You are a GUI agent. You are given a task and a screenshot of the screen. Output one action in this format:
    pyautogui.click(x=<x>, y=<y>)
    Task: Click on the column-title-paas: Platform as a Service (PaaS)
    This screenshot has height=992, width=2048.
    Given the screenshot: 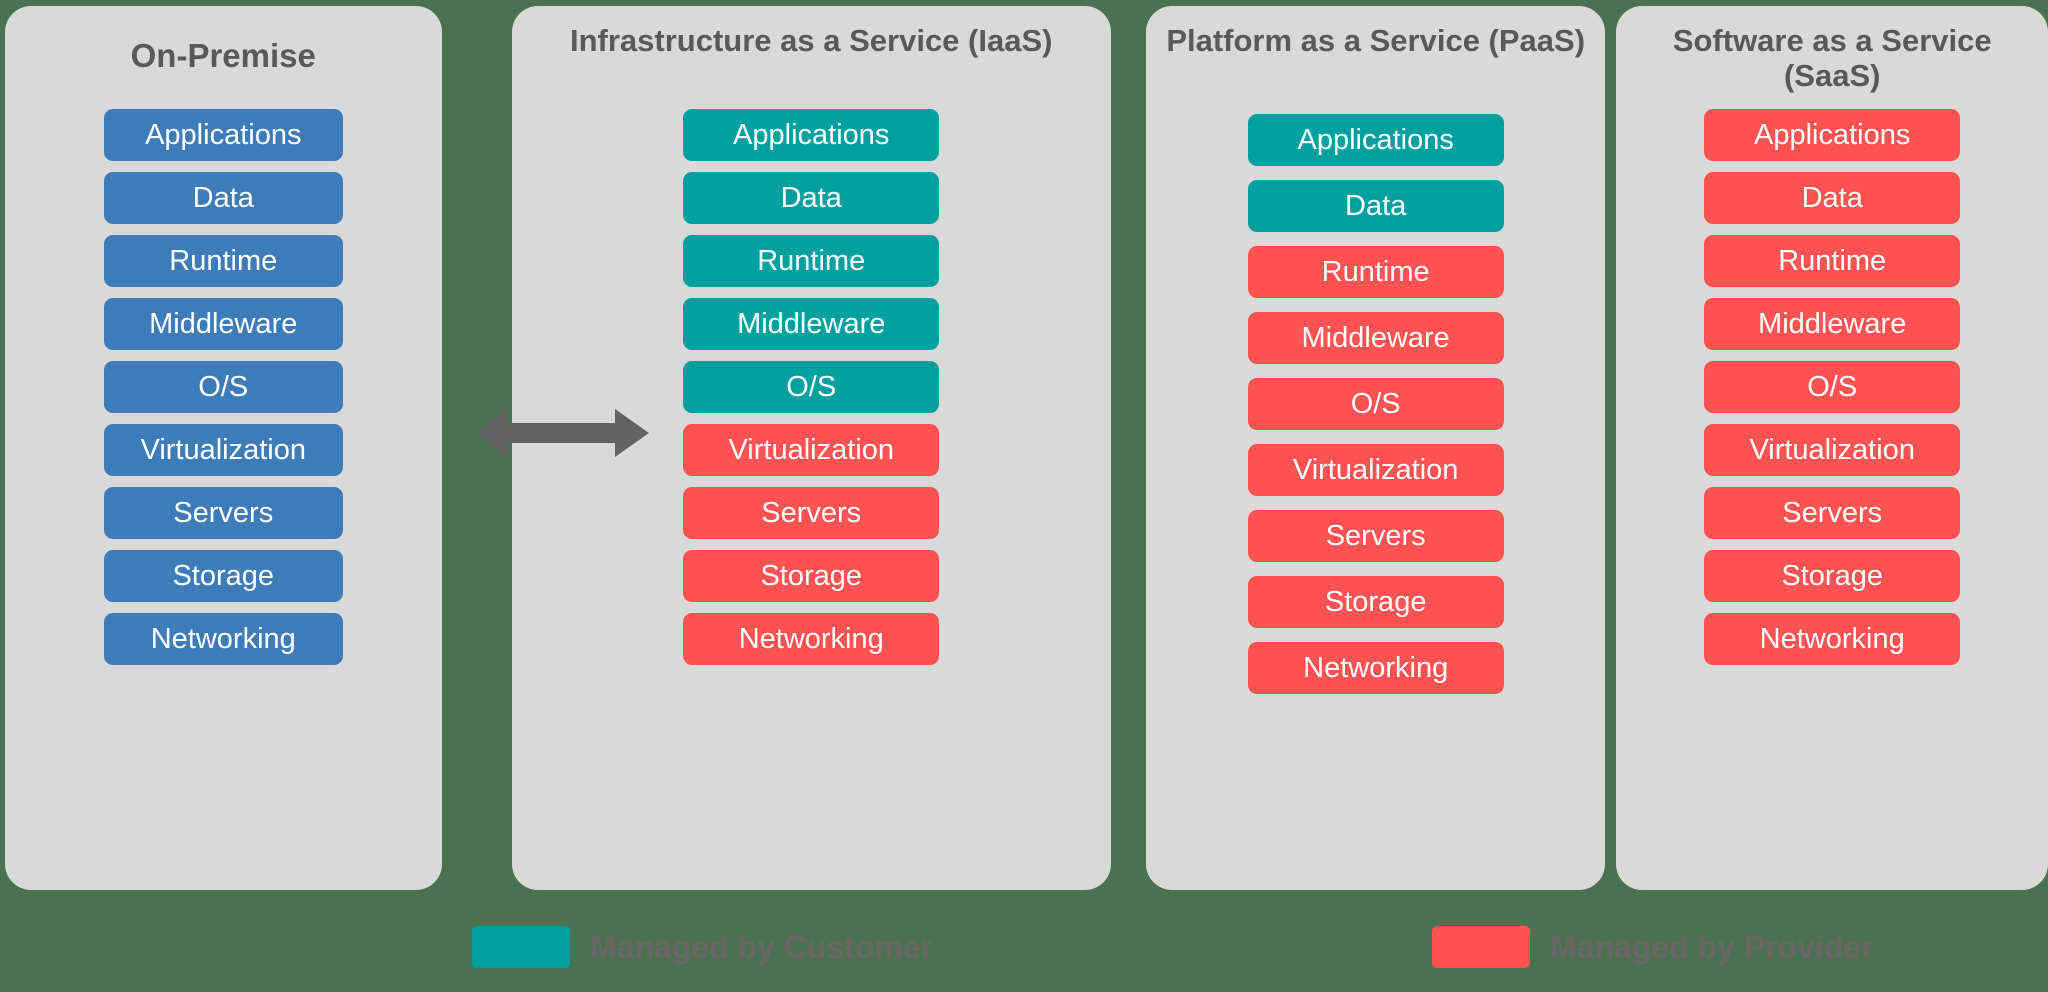 What is the action you would take?
    pyautogui.click(x=1376, y=40)
    